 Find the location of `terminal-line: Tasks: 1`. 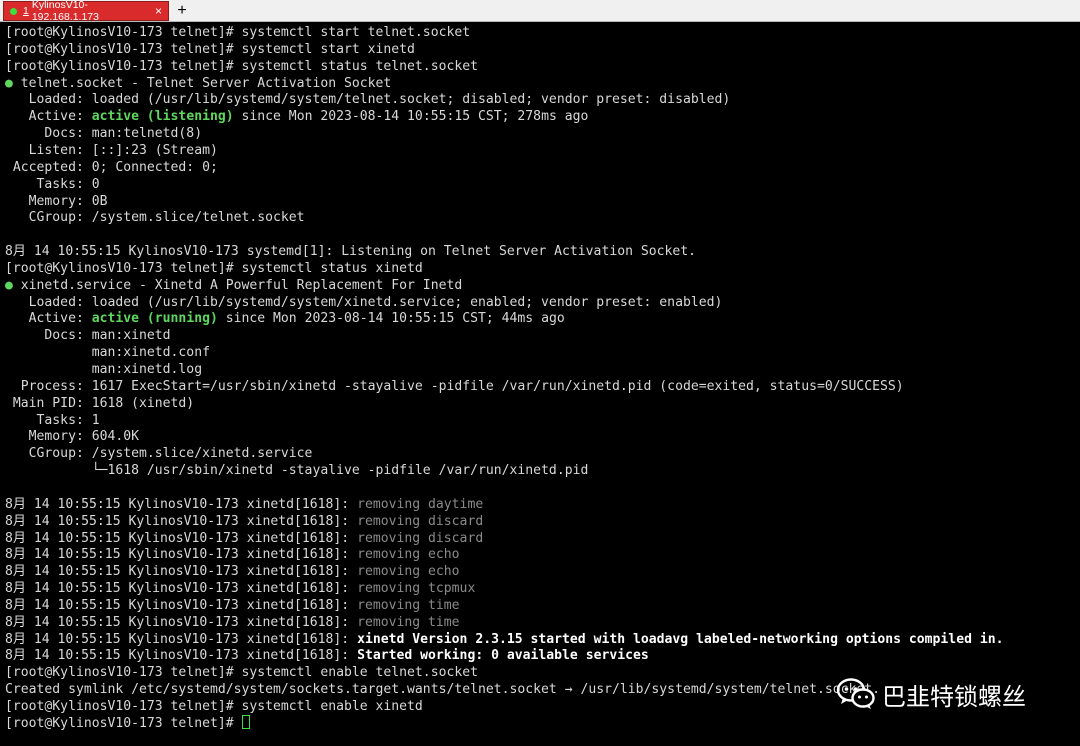

terminal-line: Tasks: 1 is located at coordinates (52, 420).